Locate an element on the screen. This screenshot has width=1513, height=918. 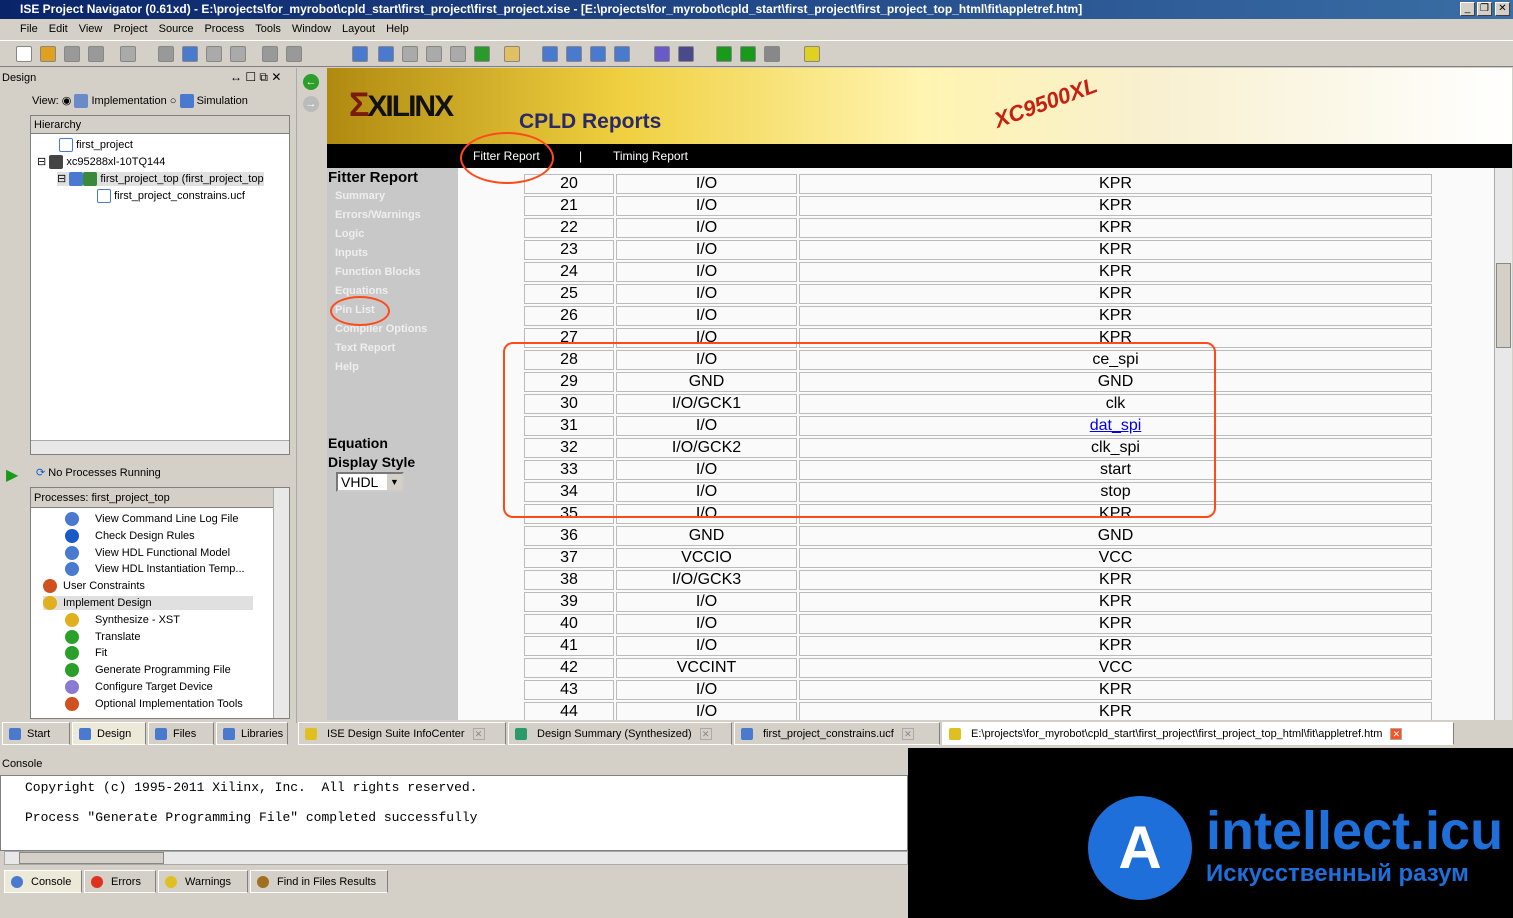
panel-controls: ↔ ☐ ⧉ ✕ is located at coordinates (255, 77).